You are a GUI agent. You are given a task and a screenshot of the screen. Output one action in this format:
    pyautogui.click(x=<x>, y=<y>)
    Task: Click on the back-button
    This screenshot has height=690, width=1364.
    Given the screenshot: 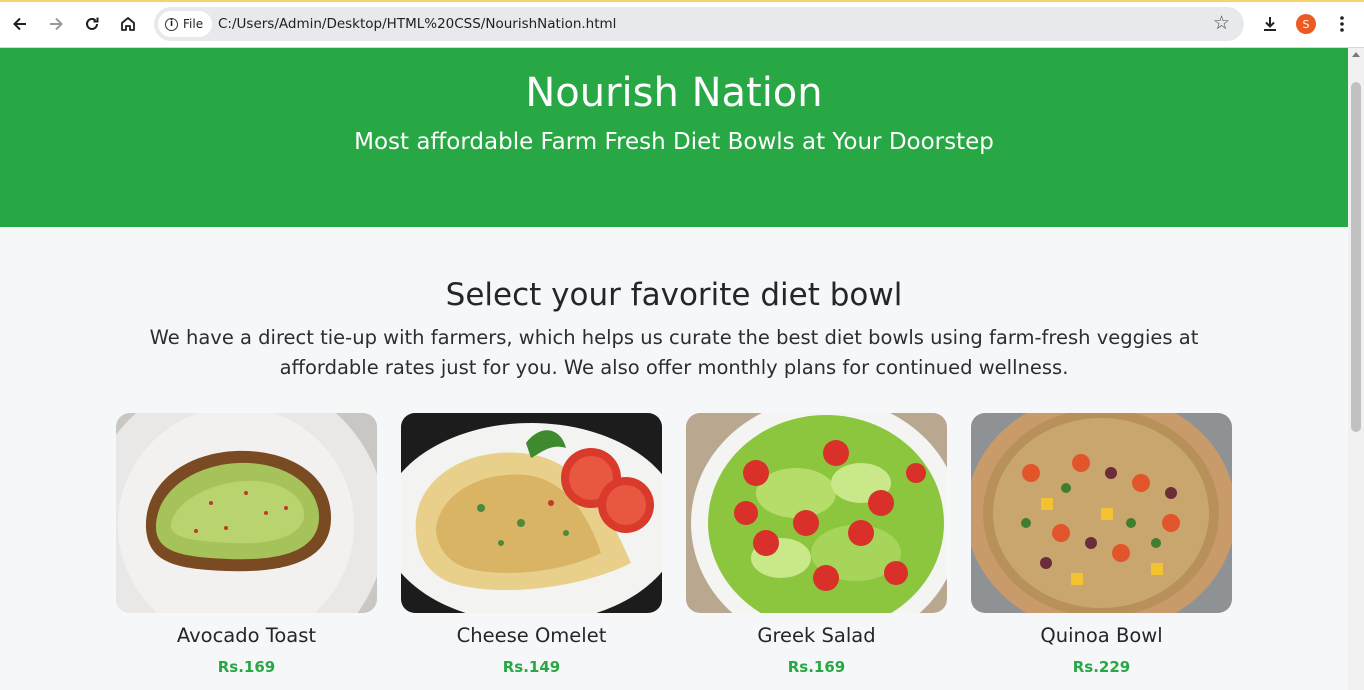 What is the action you would take?
    pyautogui.click(x=20, y=24)
    